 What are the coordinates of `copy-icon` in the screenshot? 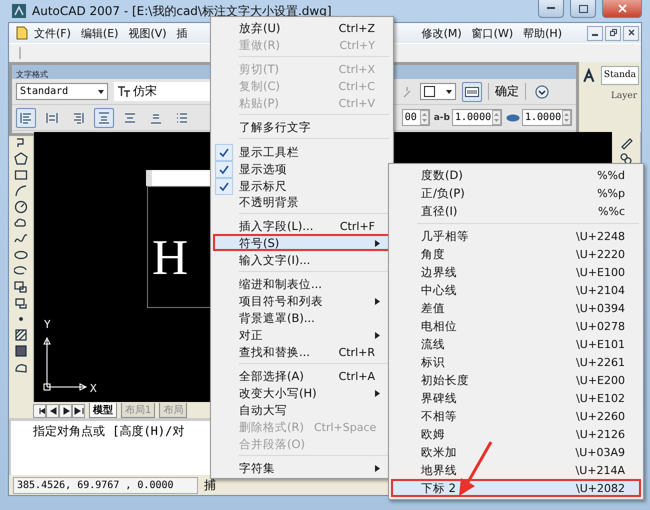 It's located at (626, 159).